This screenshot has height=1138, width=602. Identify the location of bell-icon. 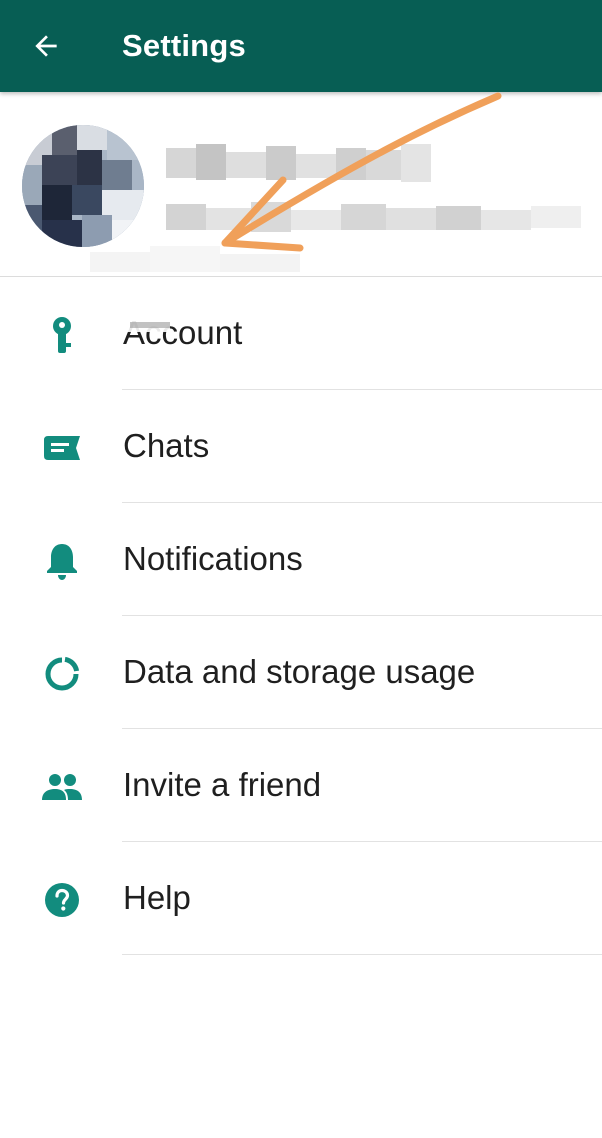
(62, 561).